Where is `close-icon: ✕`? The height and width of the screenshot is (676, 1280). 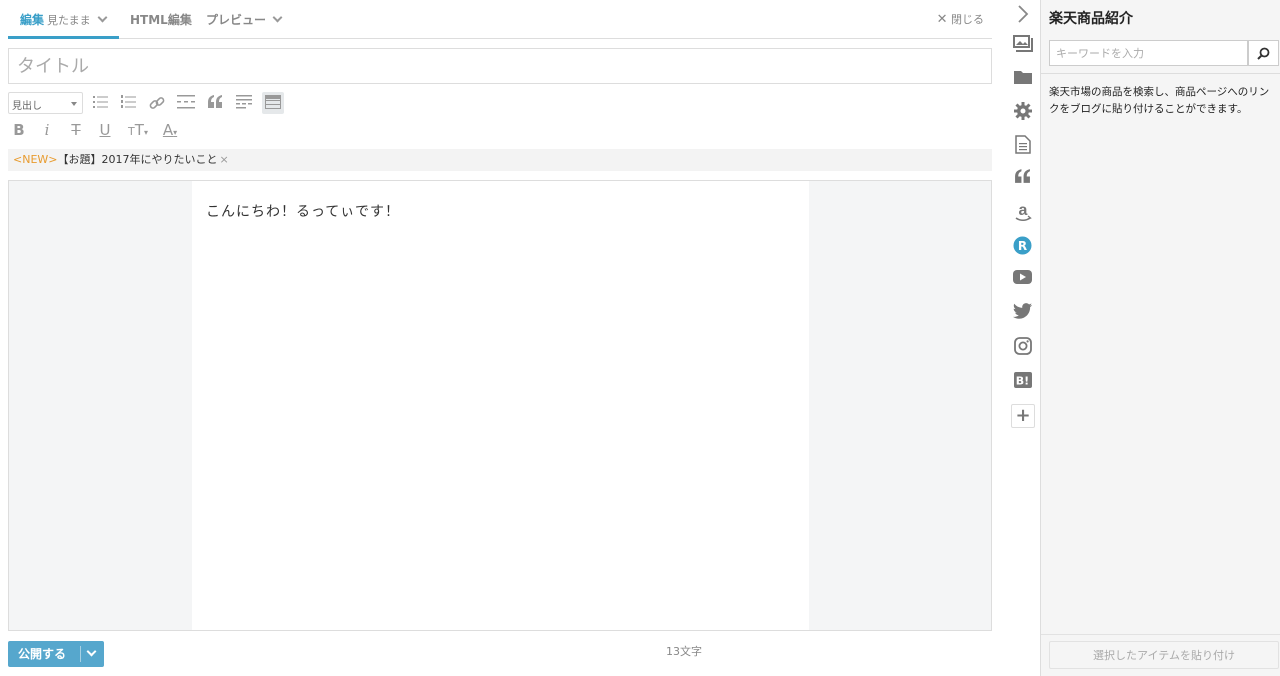 close-icon: ✕ is located at coordinates (942, 19).